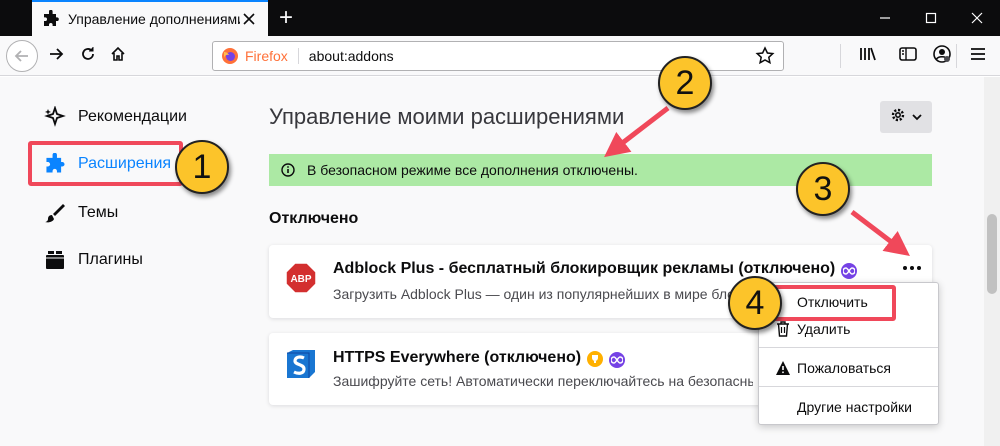  What do you see at coordinates (154, 19) in the screenshot?
I see `tab-title: Управление дополнениями` at bounding box center [154, 19].